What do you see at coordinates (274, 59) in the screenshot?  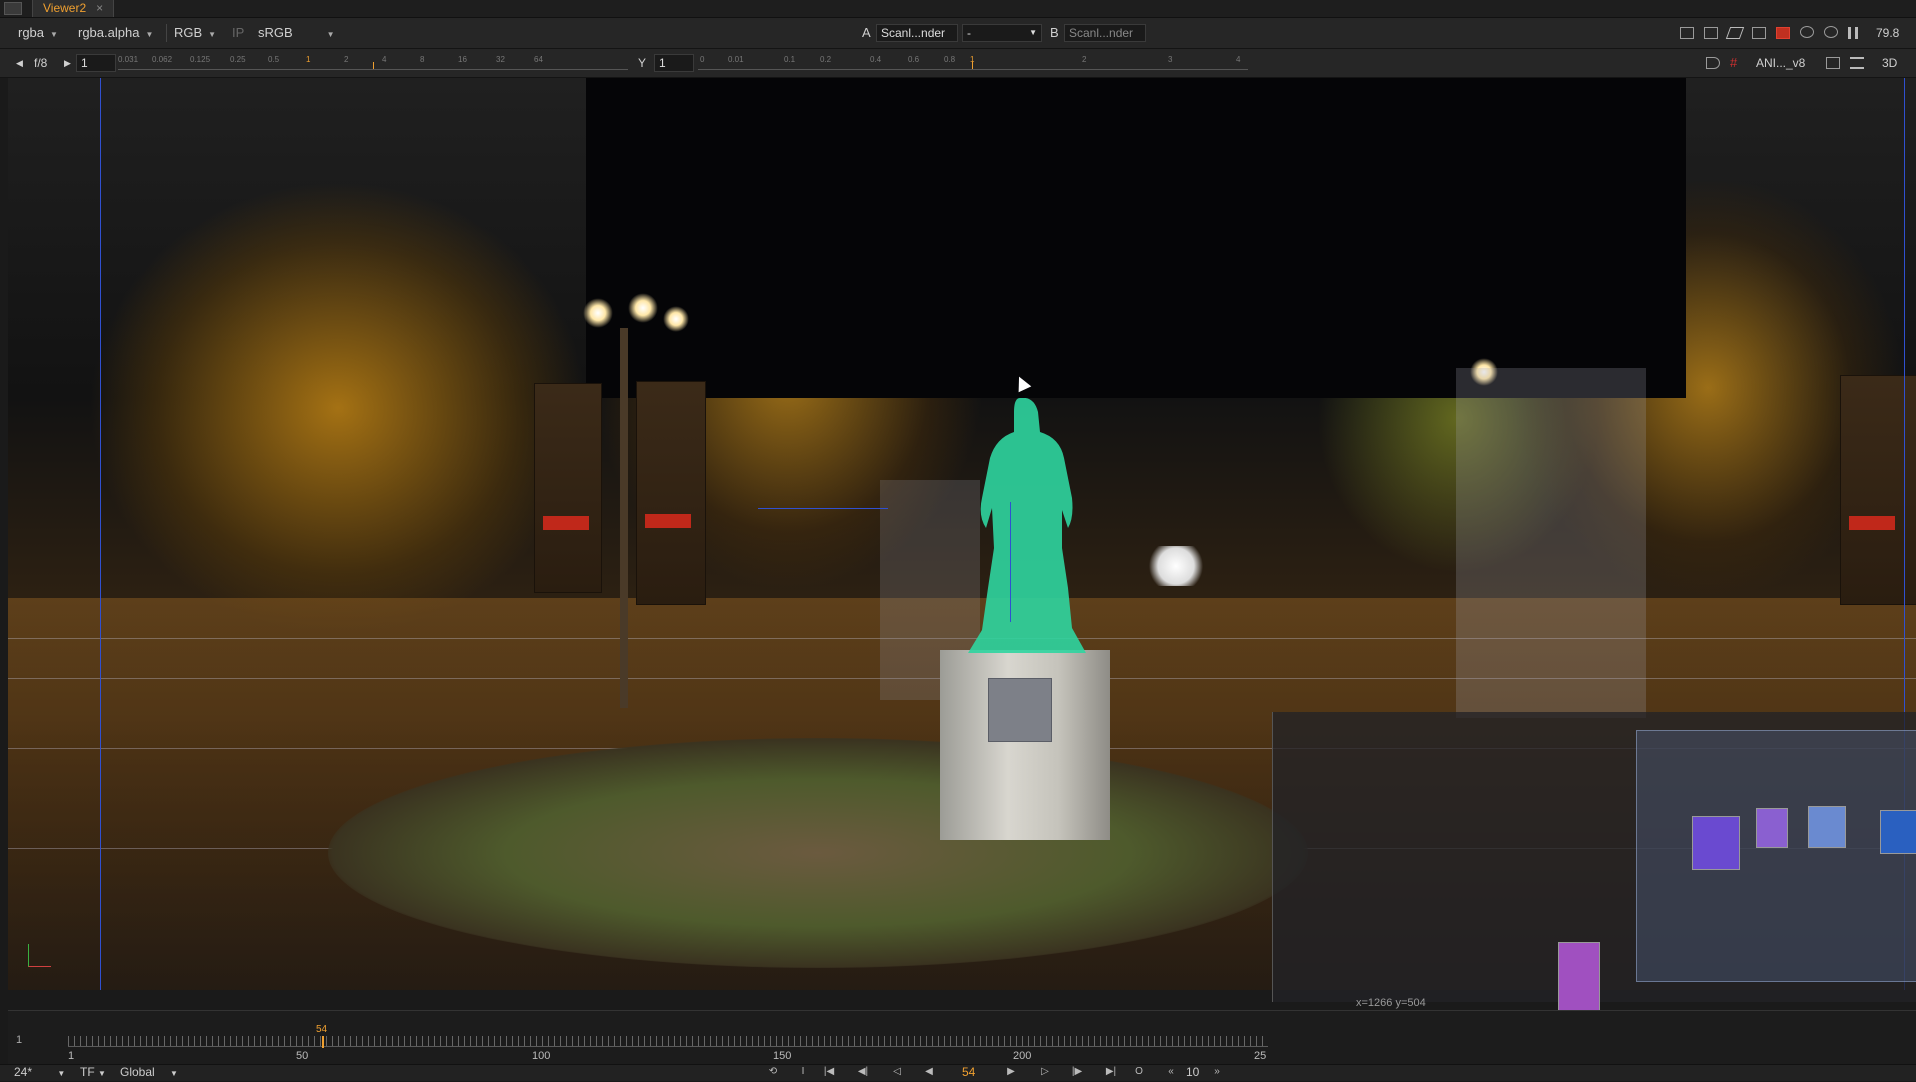 I see `gain-tick-label: 0.5` at bounding box center [274, 59].